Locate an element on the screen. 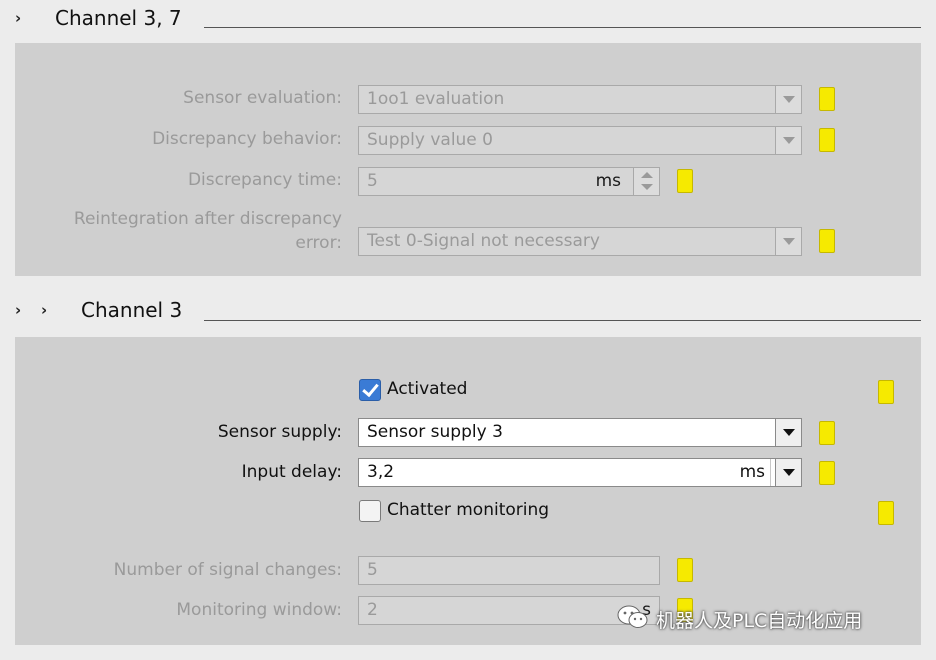 The width and height of the screenshot is (936, 660). monitoring-window-value: 2 is located at coordinates (372, 610).